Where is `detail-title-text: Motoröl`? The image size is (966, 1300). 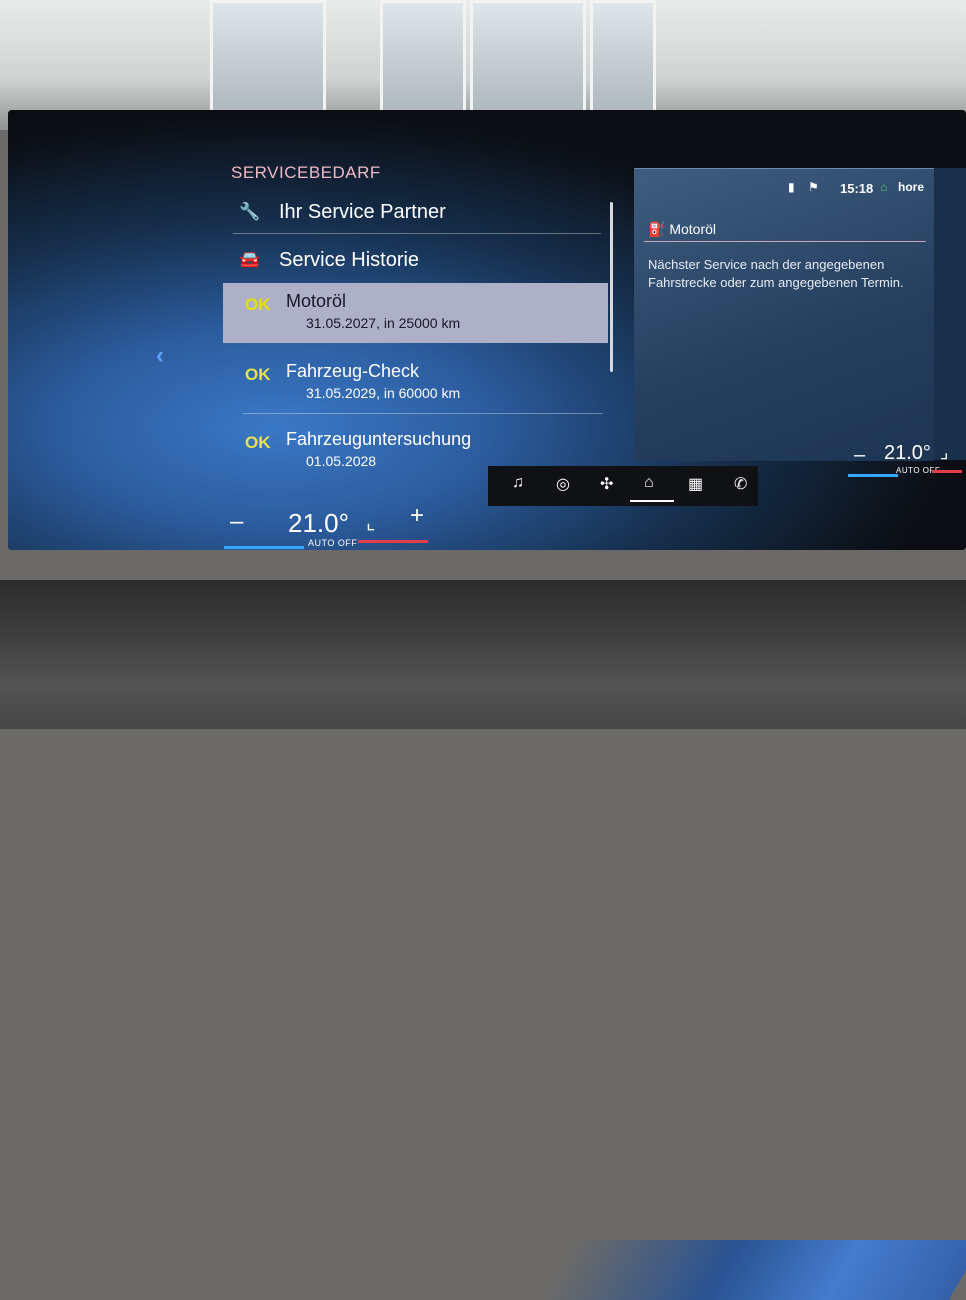 detail-title-text: Motoröl is located at coordinates (693, 229).